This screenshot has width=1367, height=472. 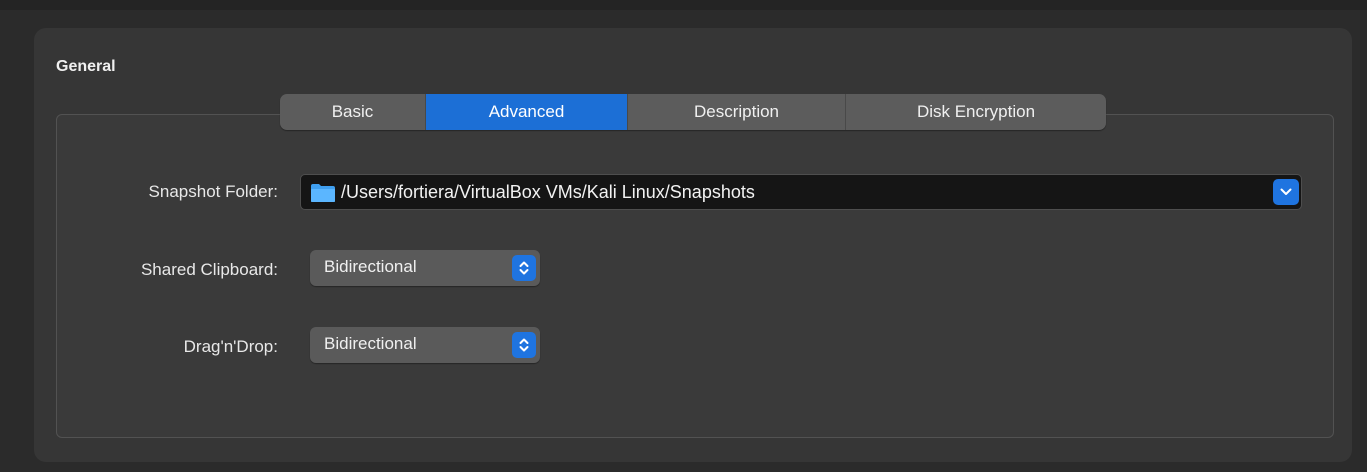 I want to click on drag-n-drop-value: Bidirectional, so click(x=370, y=343).